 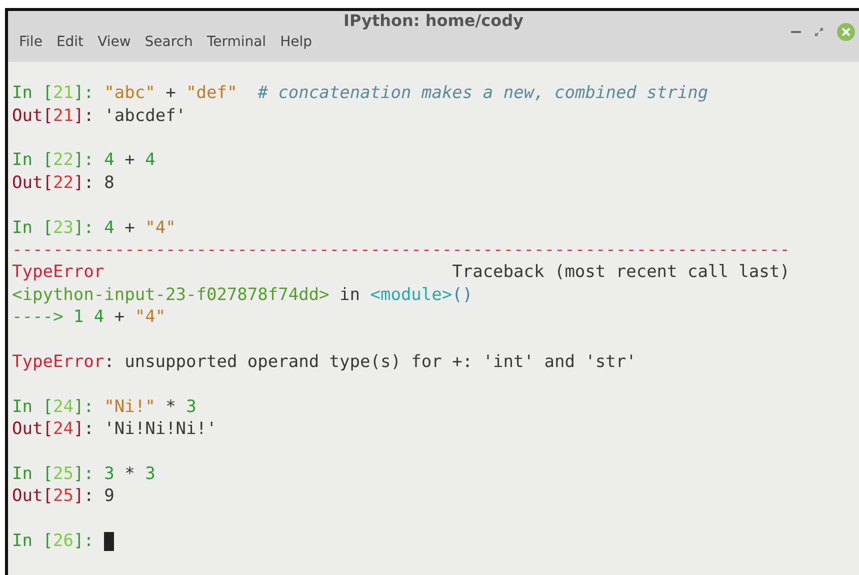 What do you see at coordinates (401, 250) in the screenshot?
I see `terminal-line: ----------------------------------------------------------------------------` at bounding box center [401, 250].